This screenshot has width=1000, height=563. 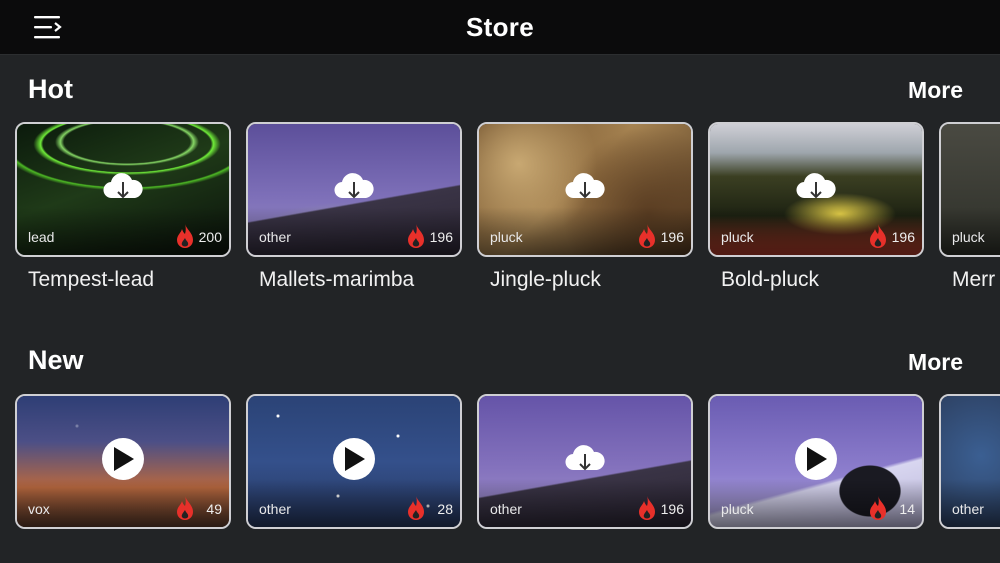 I want to click on preset-card: pluck 196 Jingle-pluck, so click(x=585, y=207).